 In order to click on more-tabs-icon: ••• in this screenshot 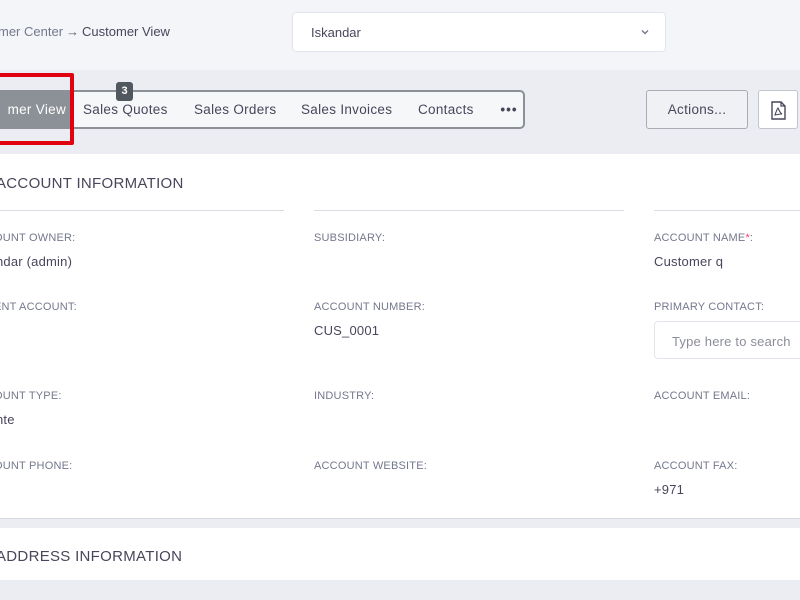, I will do `click(509, 109)`.